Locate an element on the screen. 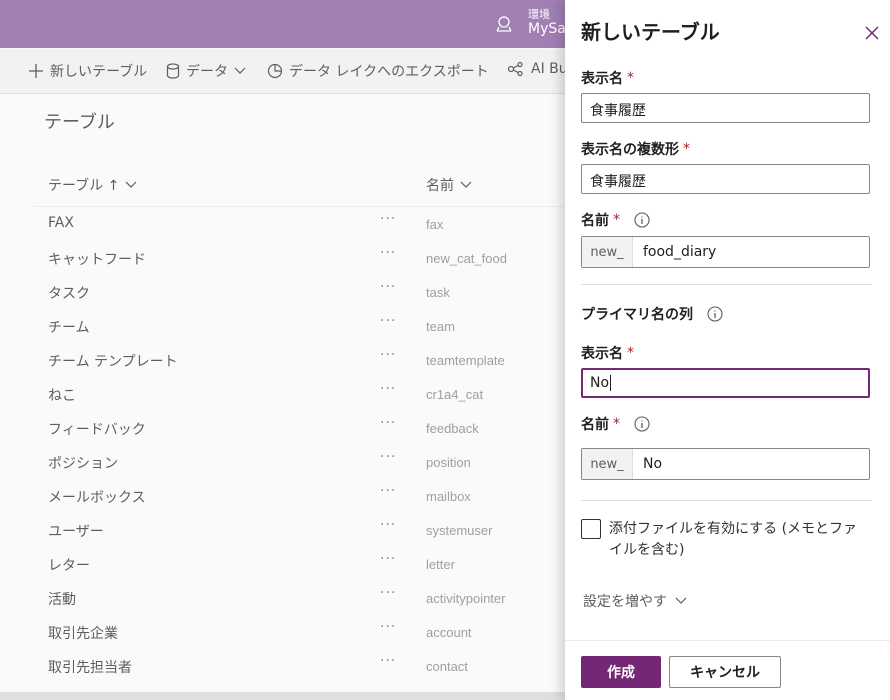  table-display-name: メールボックス is located at coordinates (97, 497).